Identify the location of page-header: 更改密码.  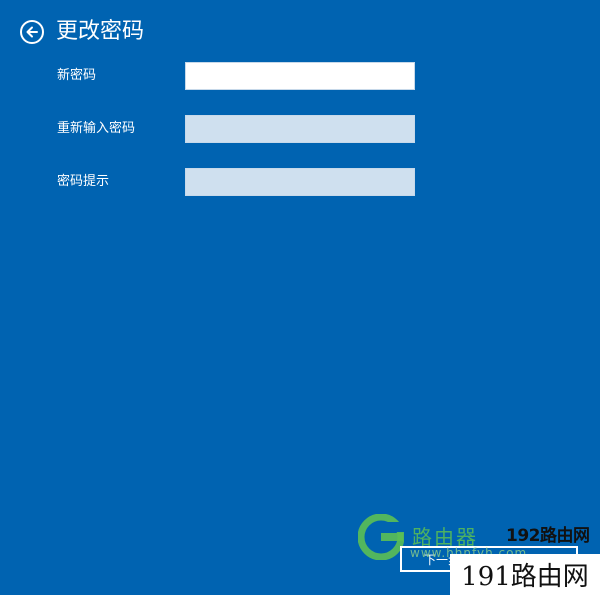
(82, 32).